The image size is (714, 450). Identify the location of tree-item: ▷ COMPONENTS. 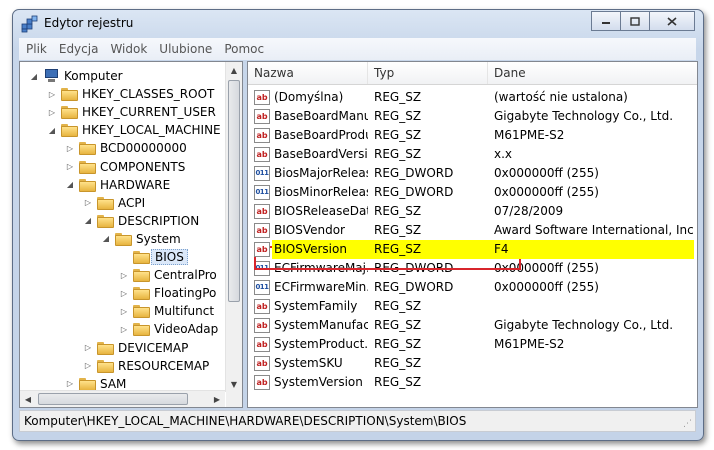
(124, 167).